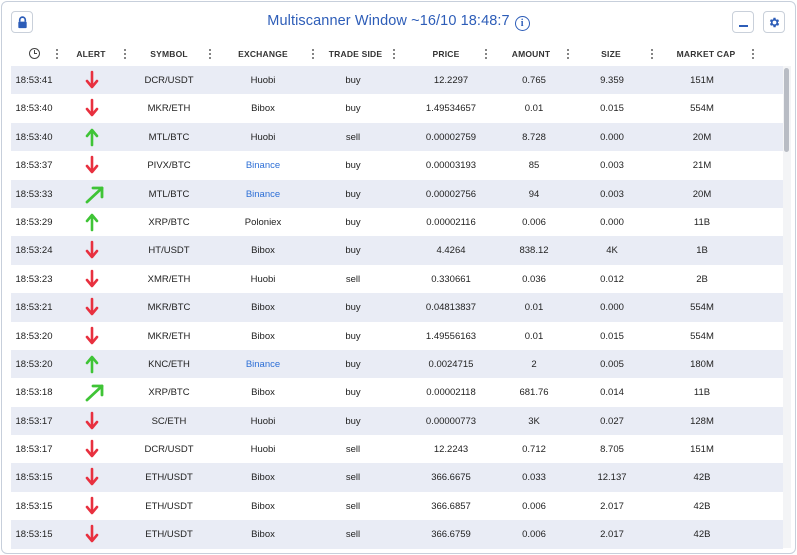  What do you see at coordinates (612, 421) in the screenshot?
I see `size-cell: 0.027` at bounding box center [612, 421].